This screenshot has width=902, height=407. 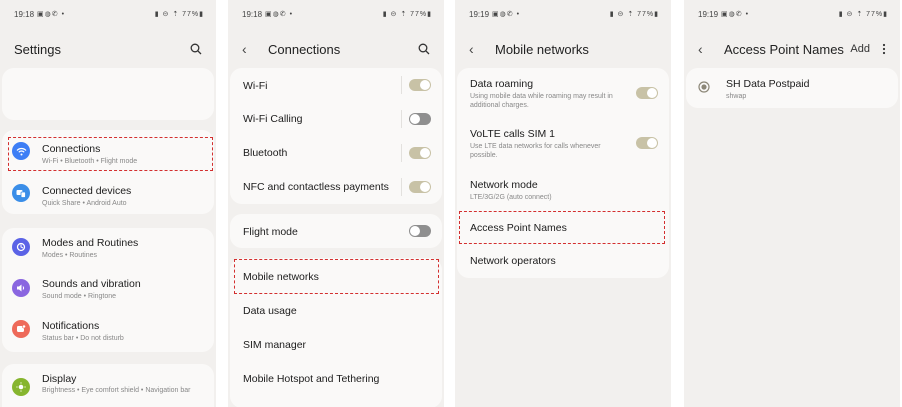 I want to click on data-roaming-toggle, so click(x=647, y=93).